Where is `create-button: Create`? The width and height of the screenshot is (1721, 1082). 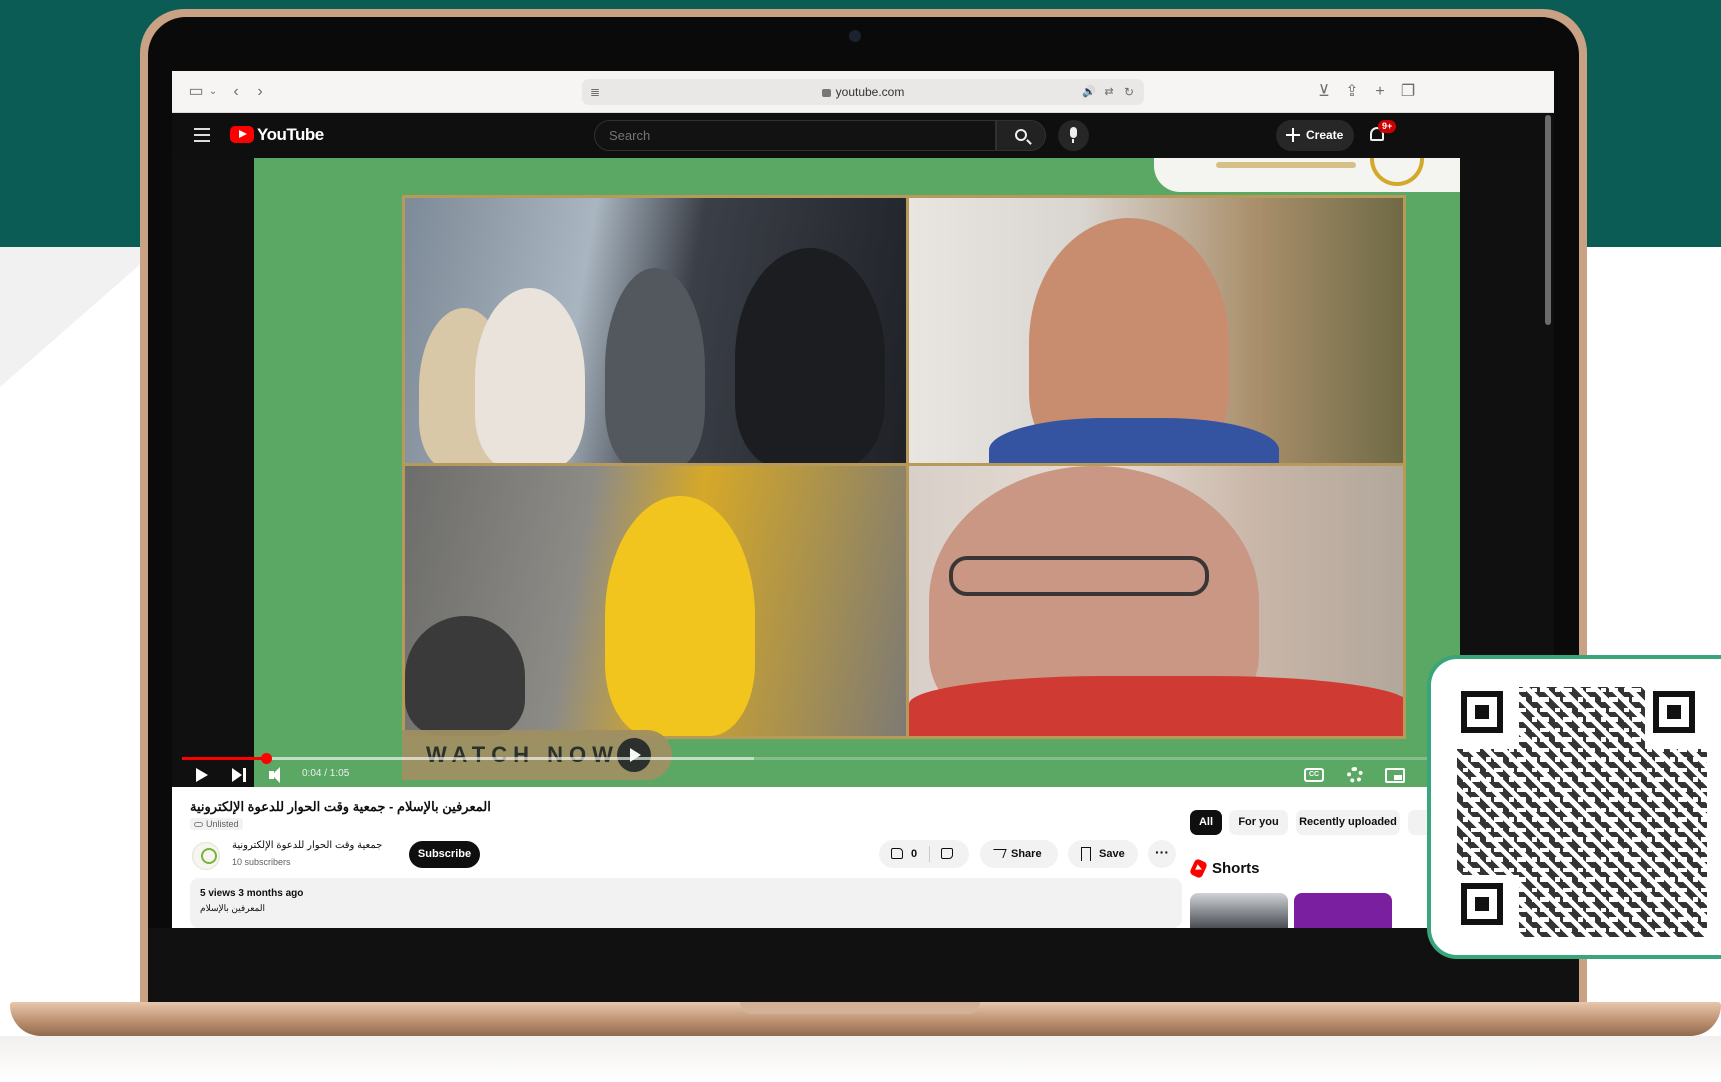 create-button: Create is located at coordinates (1315, 135).